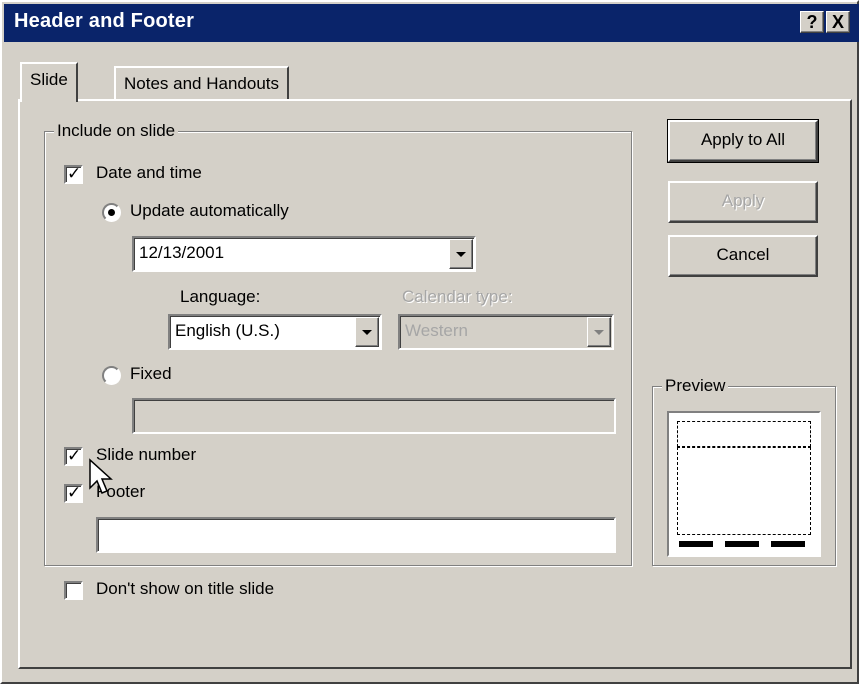 The height and width of the screenshot is (684, 859). What do you see at coordinates (743, 256) in the screenshot?
I see `cancel-button: Cancel` at bounding box center [743, 256].